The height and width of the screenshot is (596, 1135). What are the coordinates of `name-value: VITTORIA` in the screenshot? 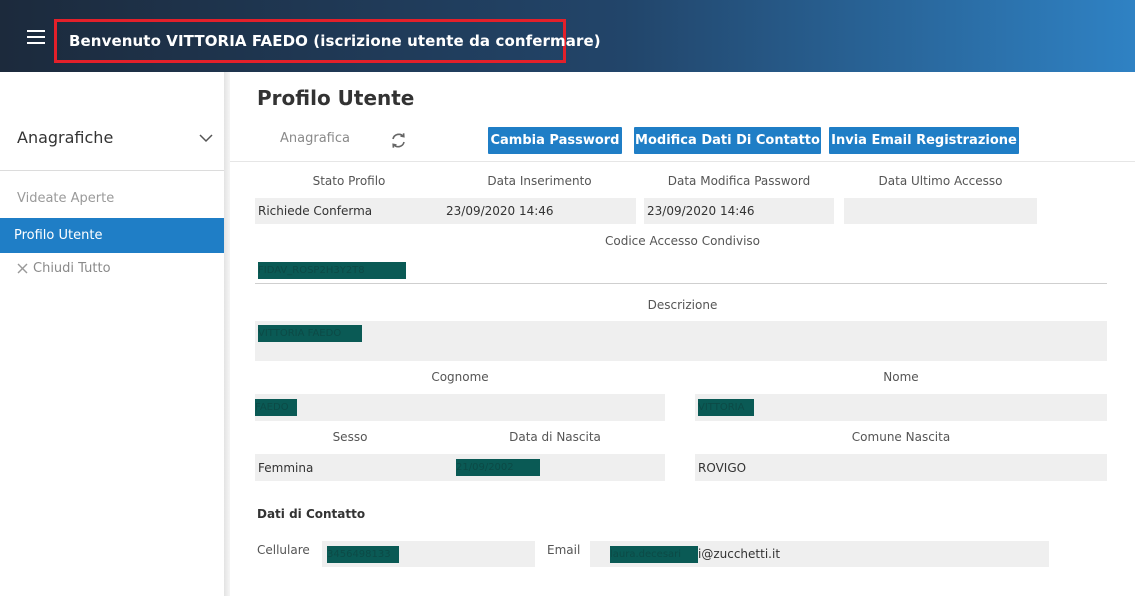 It's located at (726, 407).